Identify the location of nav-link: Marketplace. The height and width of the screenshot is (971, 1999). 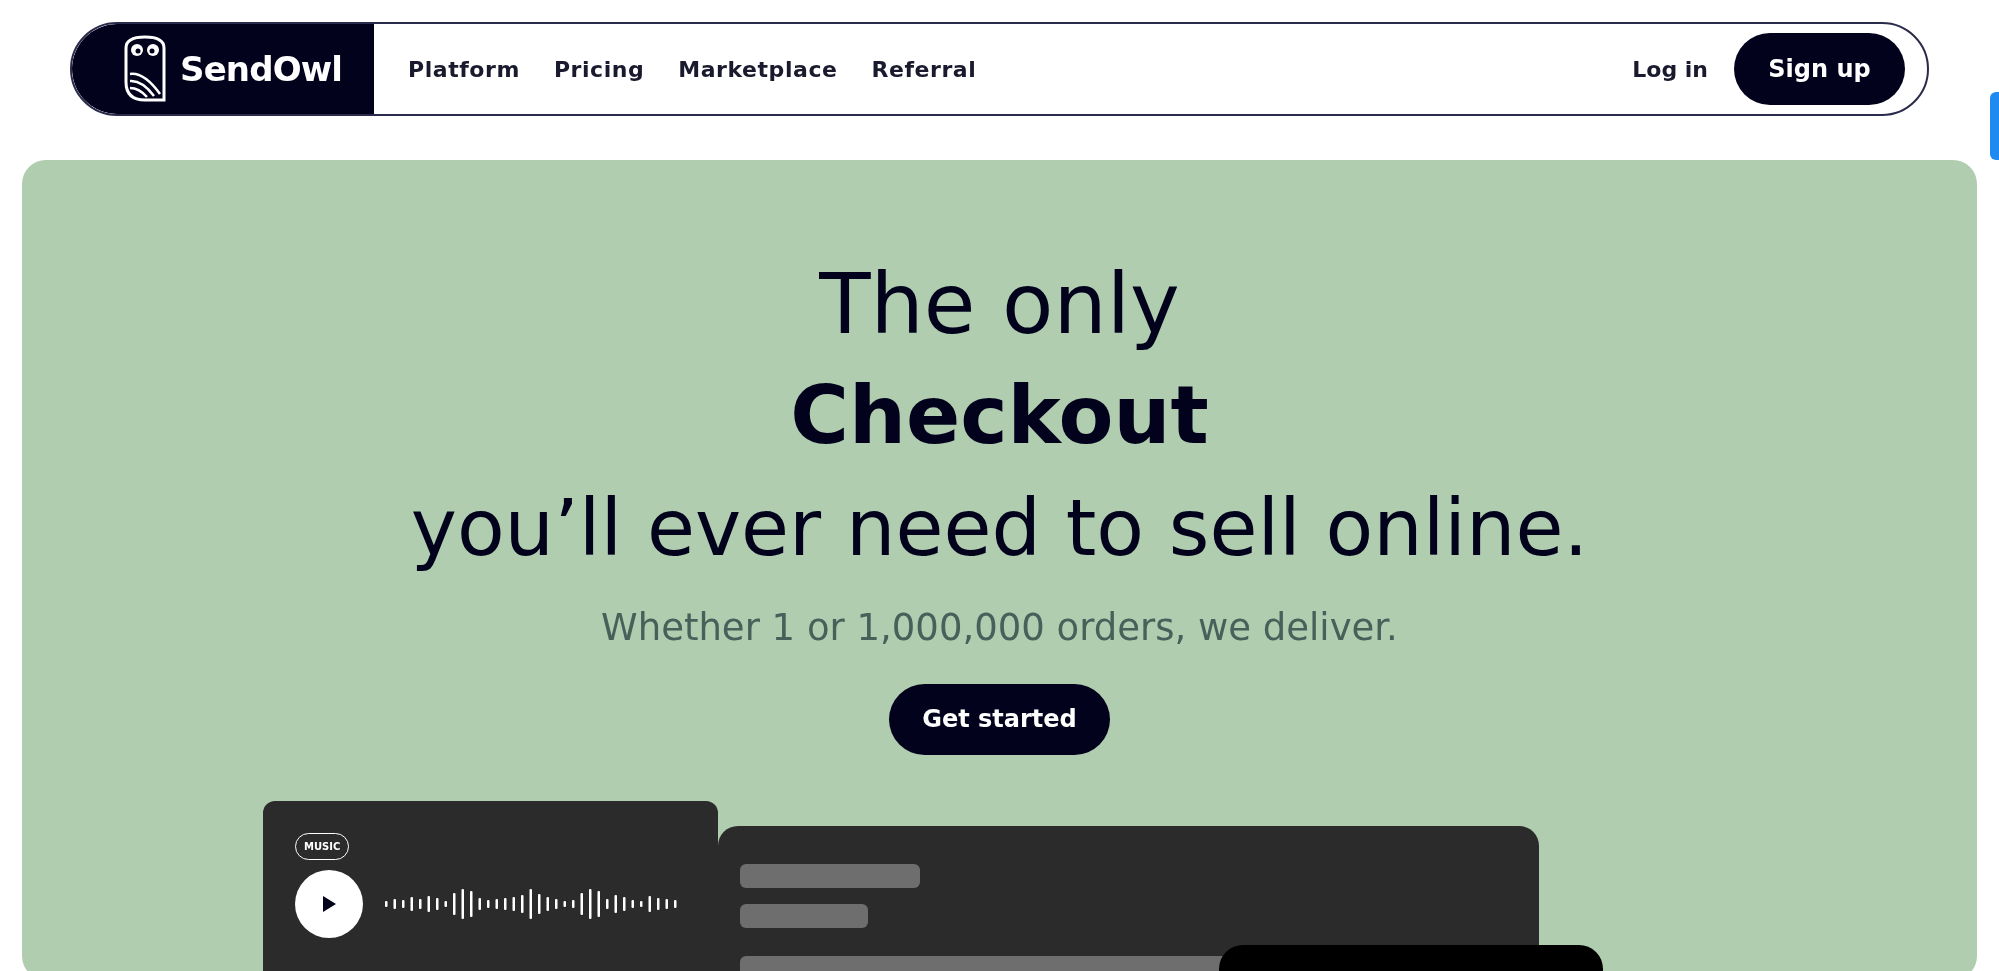
(758, 69).